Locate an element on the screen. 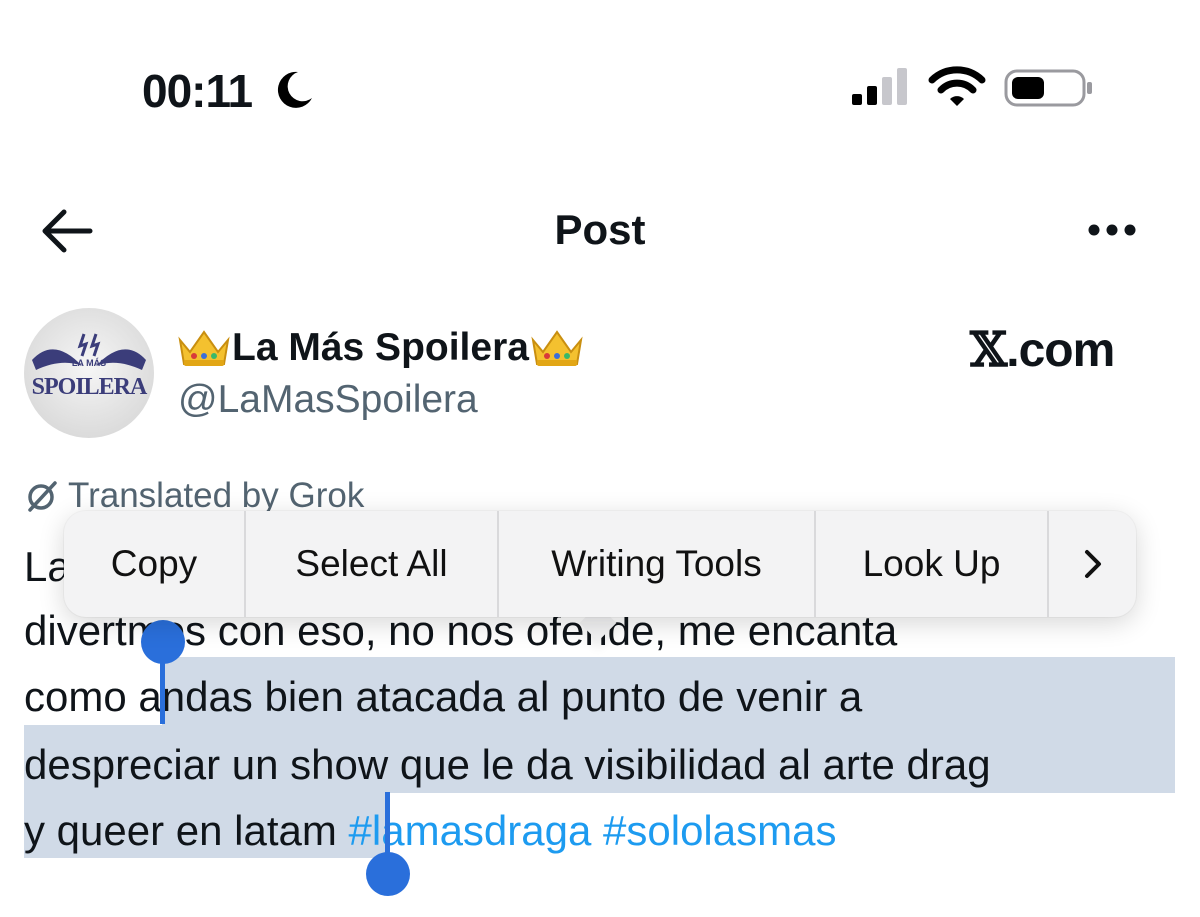  grok-icon is located at coordinates (42, 496).